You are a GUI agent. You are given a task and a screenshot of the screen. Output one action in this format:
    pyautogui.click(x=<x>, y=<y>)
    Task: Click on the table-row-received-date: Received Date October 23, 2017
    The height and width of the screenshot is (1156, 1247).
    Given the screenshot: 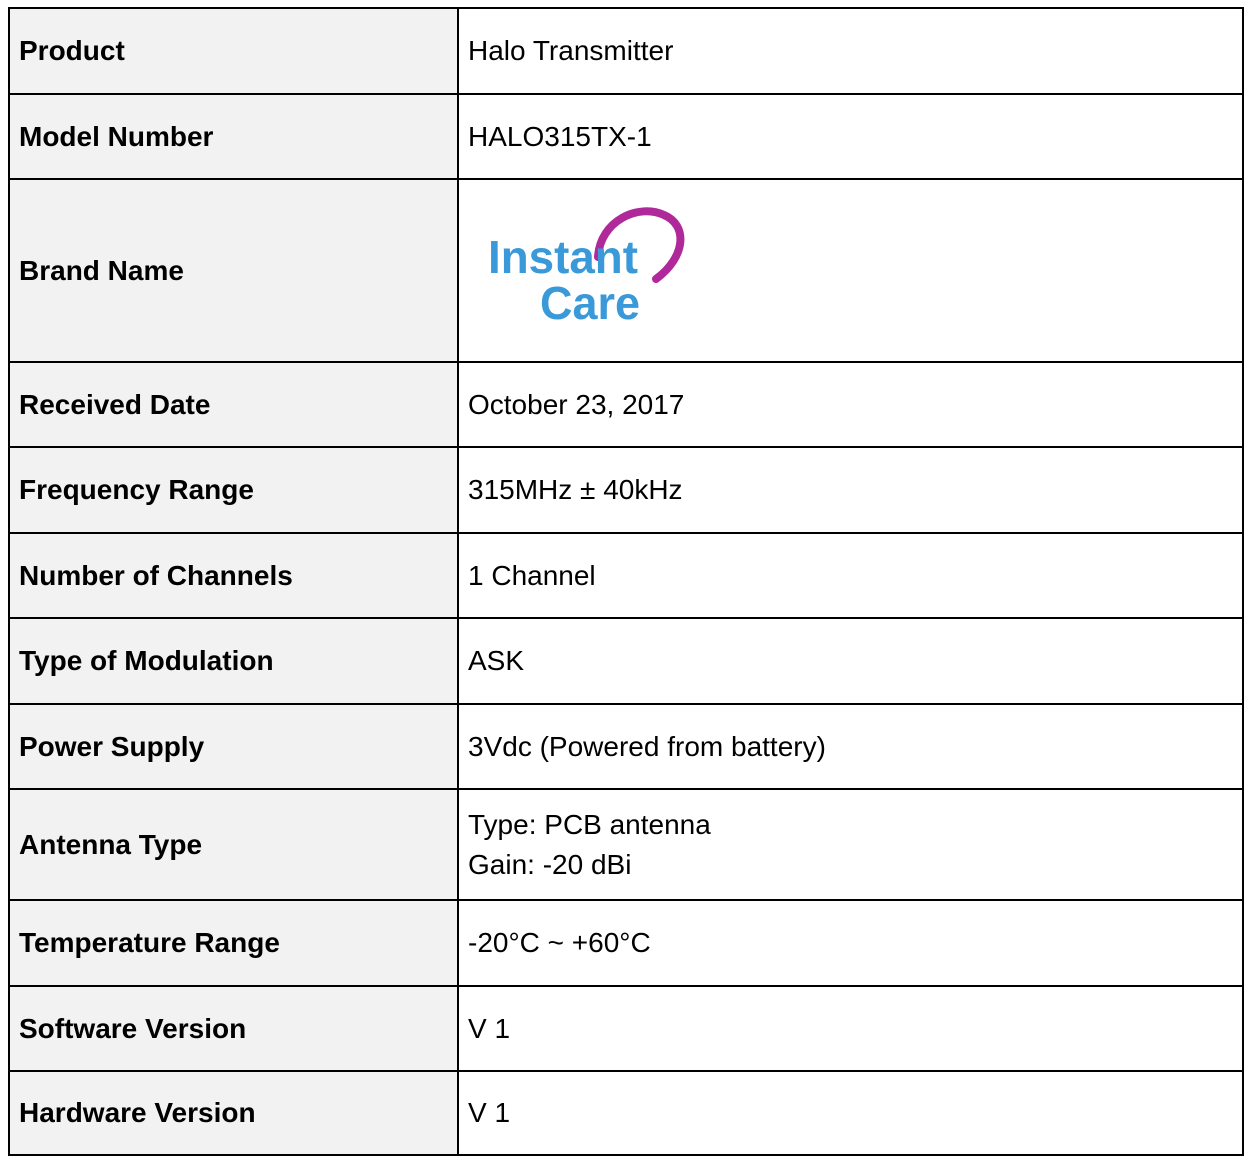 What is the action you would take?
    pyautogui.click(x=626, y=404)
    